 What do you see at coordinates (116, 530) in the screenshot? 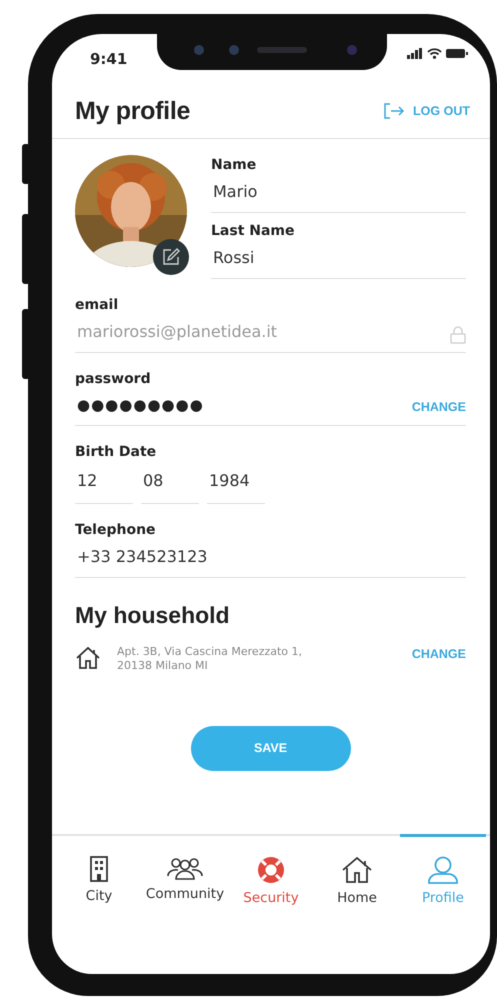
I see `field-label: Telephone` at bounding box center [116, 530].